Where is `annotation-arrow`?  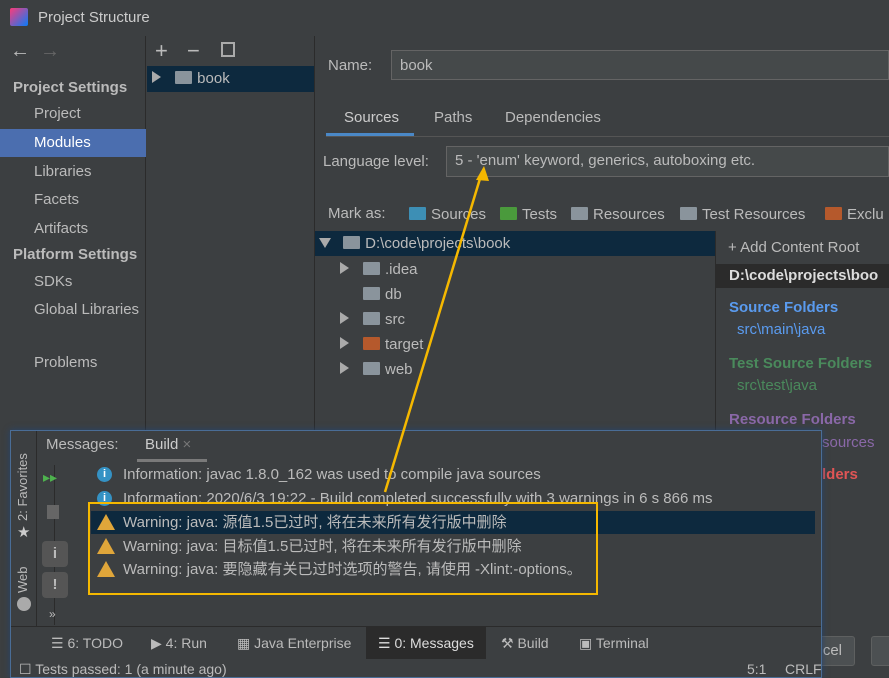
annotation-arrow is located at coordinates (436, 329).